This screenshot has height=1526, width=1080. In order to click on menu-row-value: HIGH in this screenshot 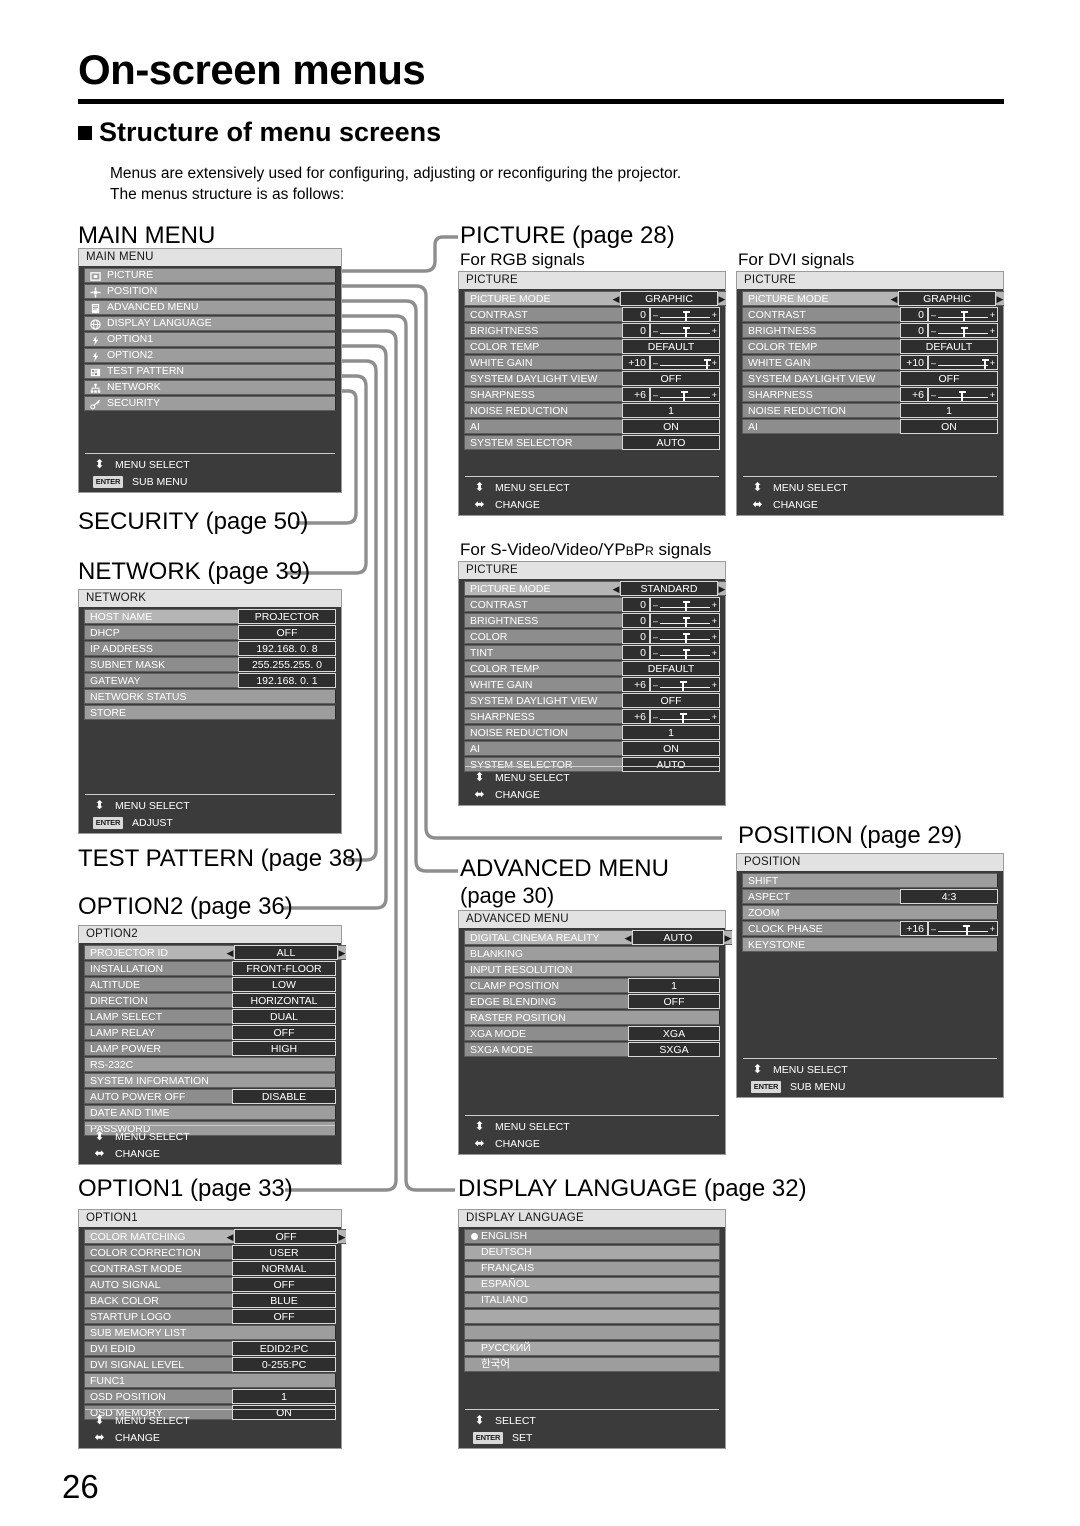, I will do `click(284, 1048)`.